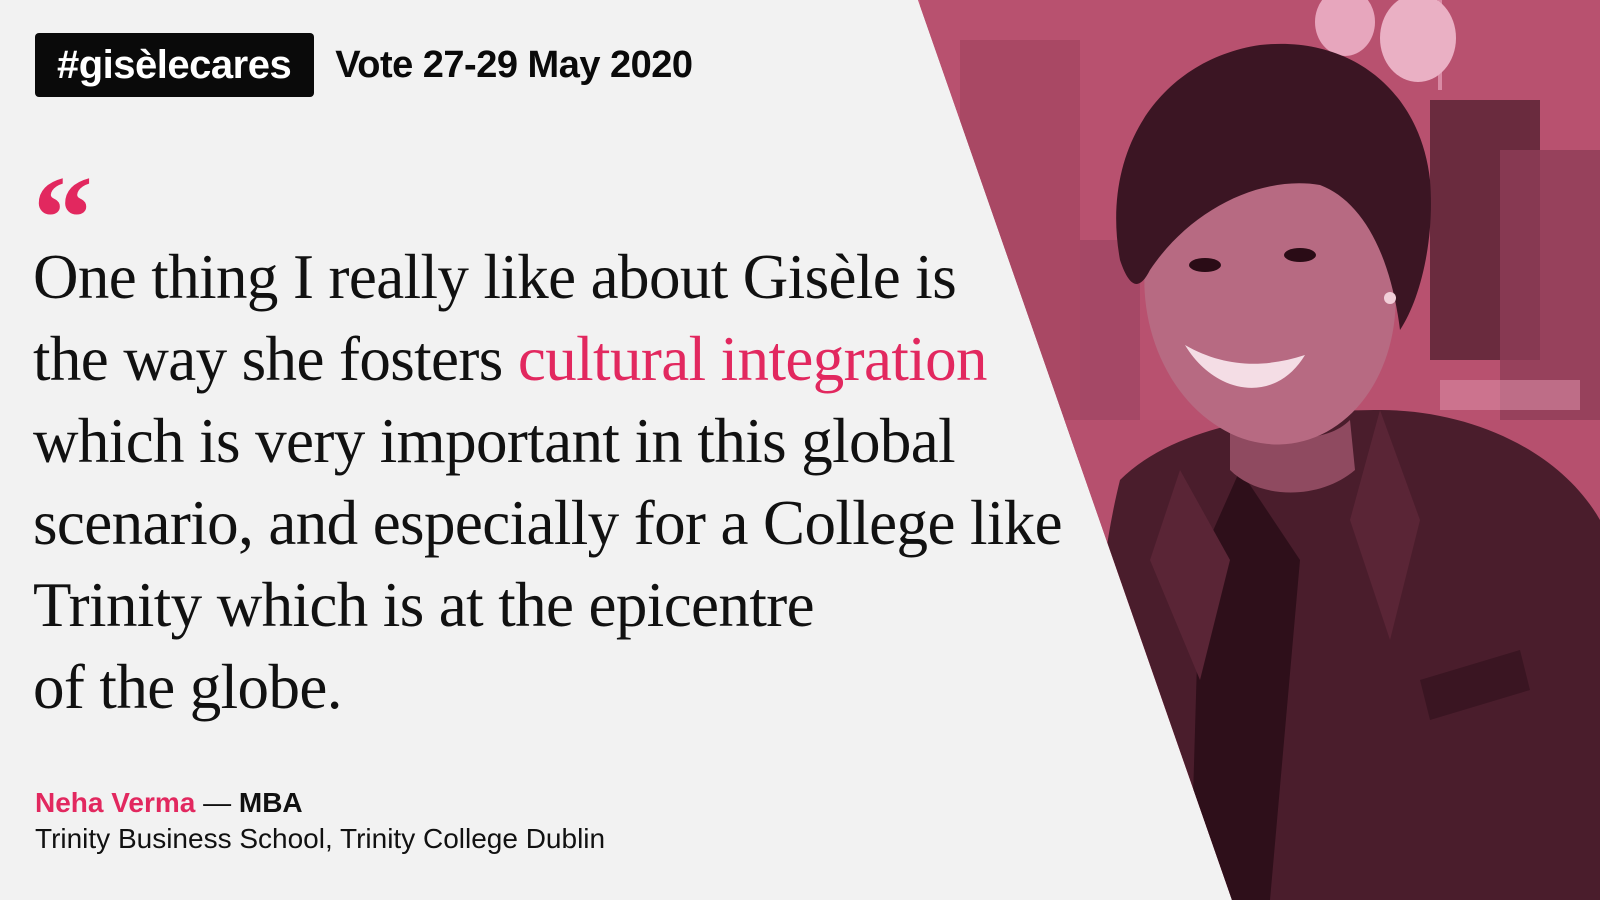 This screenshot has height=900, width=1600. Describe the element at coordinates (494, 441) in the screenshot. I see `quote-line: which is very important in this global` at that location.